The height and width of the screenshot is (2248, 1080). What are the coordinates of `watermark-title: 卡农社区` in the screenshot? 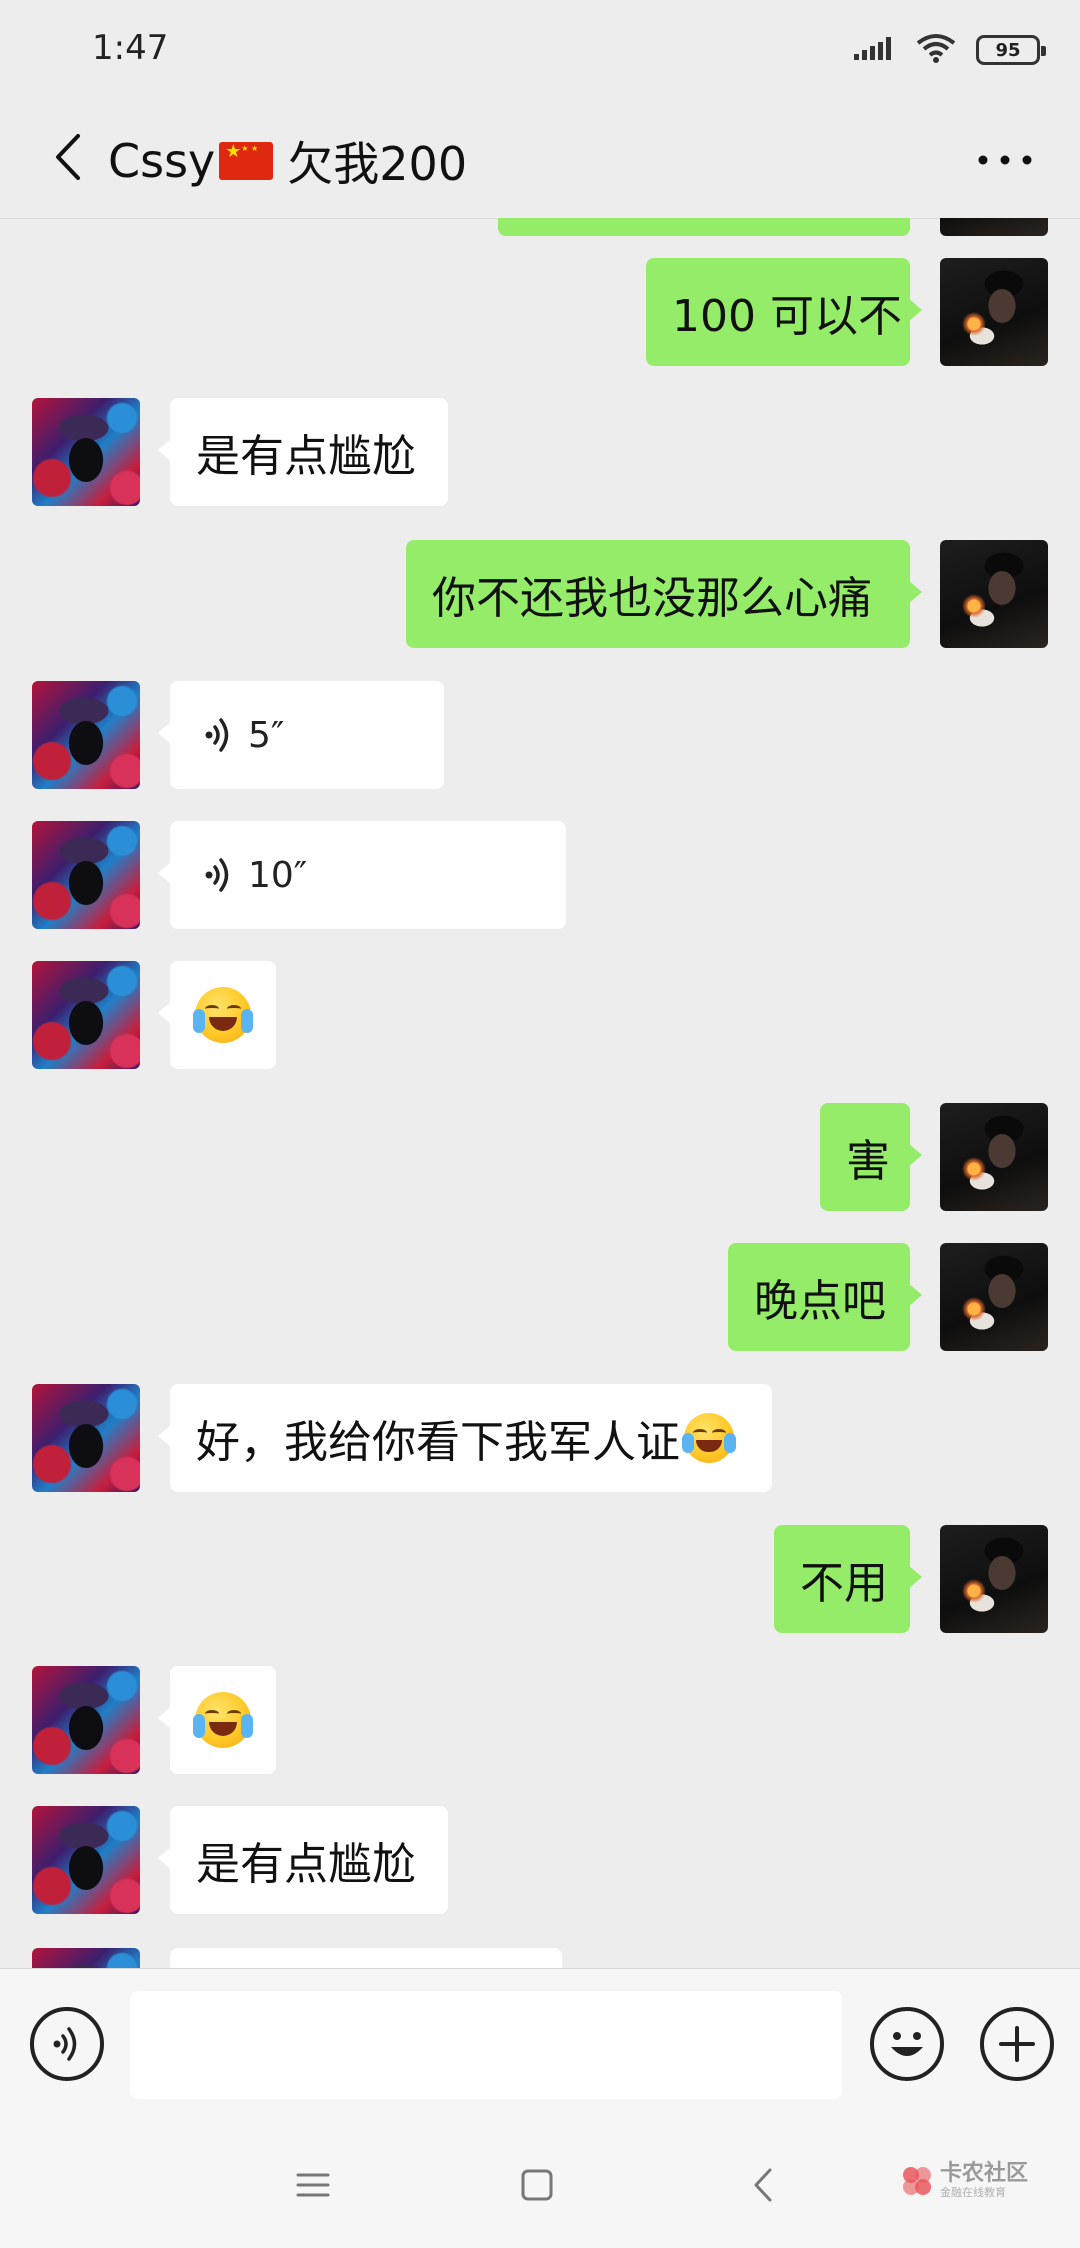 It's located at (984, 2173).